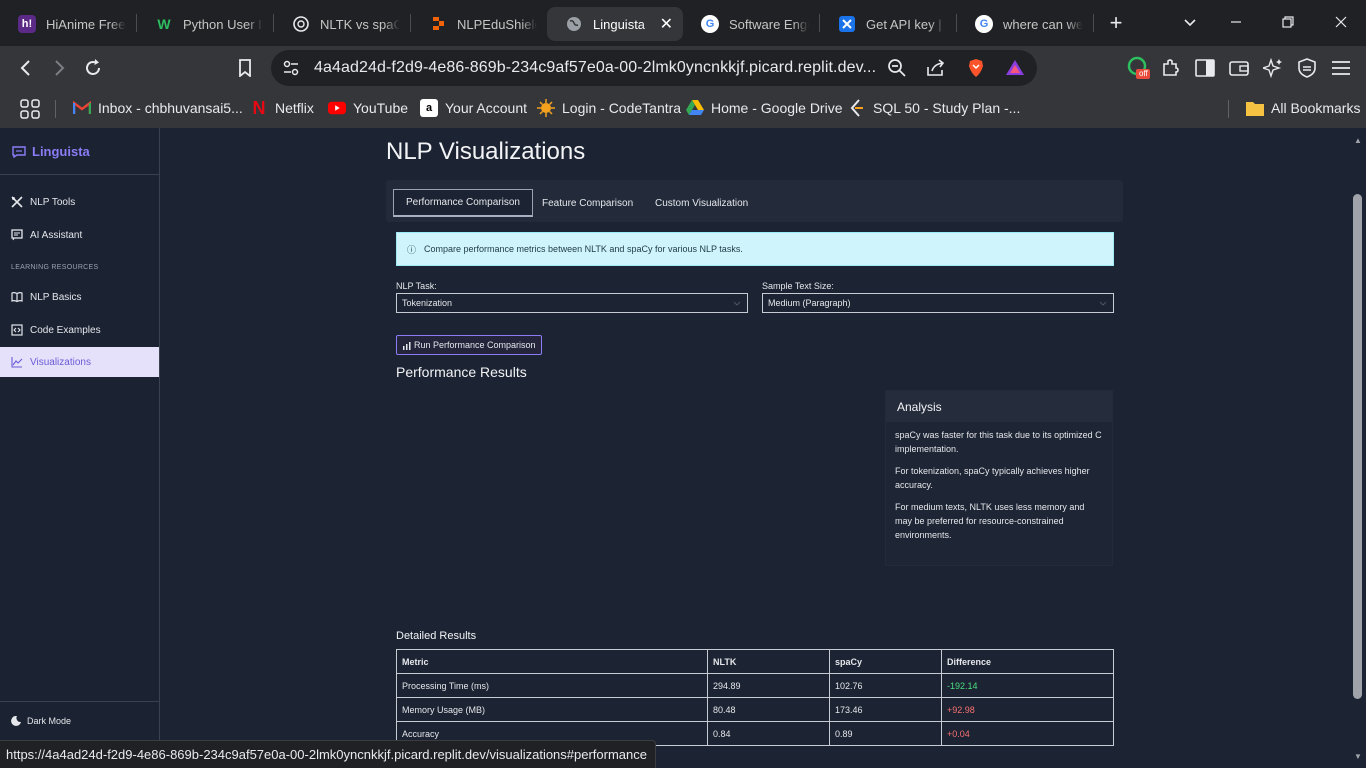 The image size is (1366, 768). What do you see at coordinates (552, 709) in the screenshot?
I see `table-cell: Memory Usage (MB)` at bounding box center [552, 709].